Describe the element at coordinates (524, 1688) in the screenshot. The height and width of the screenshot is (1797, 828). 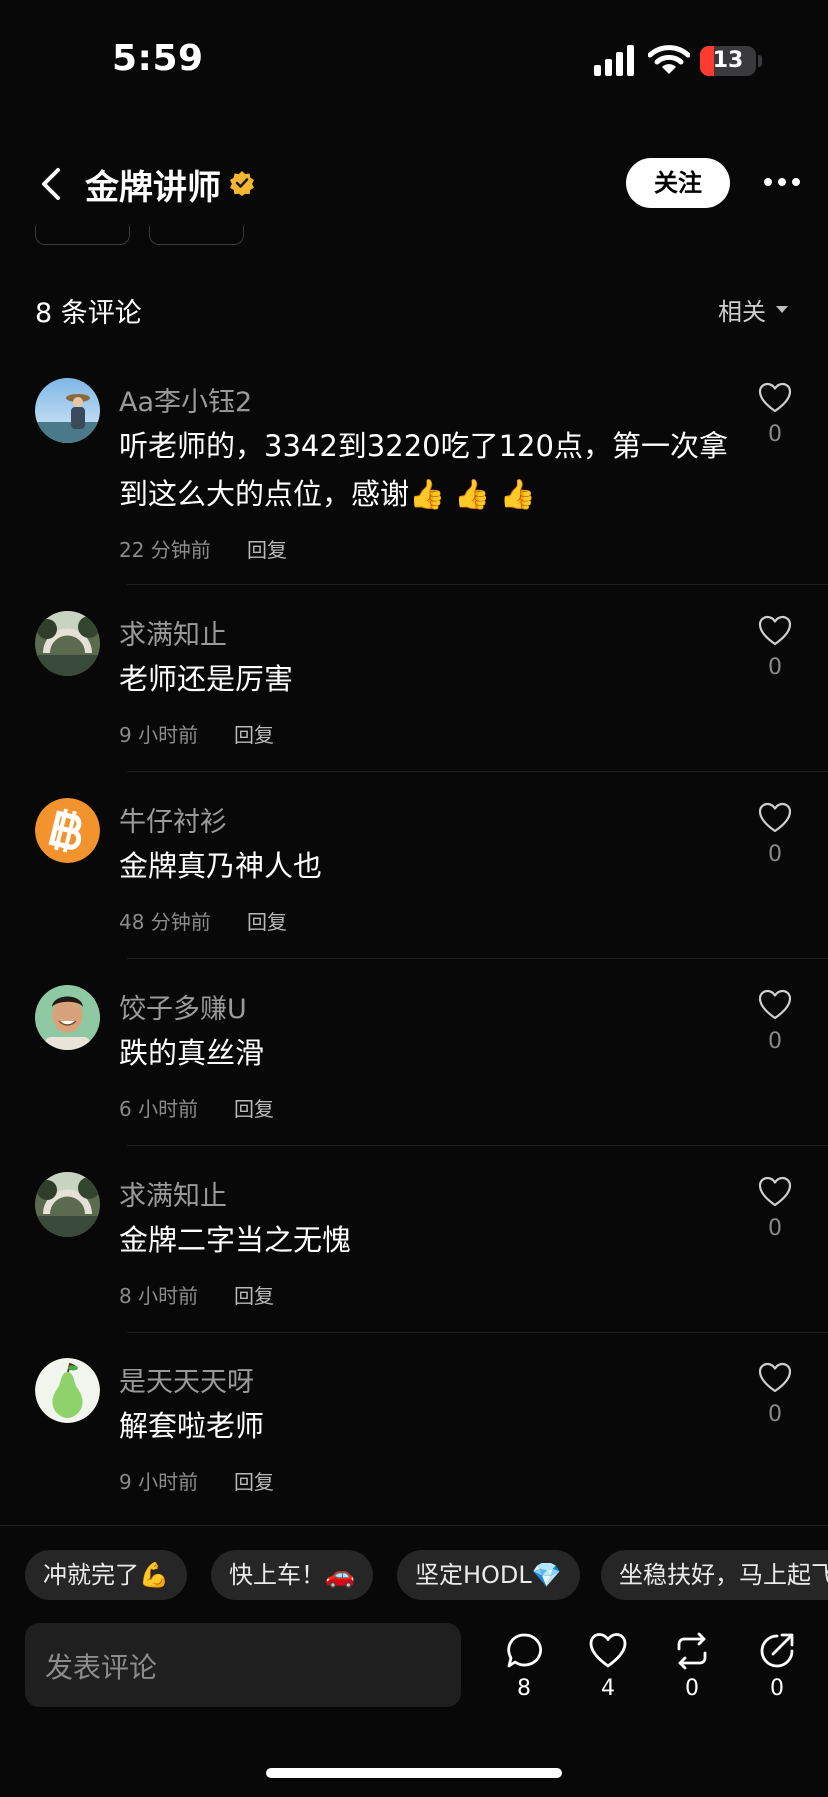
I see `comment-count-button: 8` at that location.